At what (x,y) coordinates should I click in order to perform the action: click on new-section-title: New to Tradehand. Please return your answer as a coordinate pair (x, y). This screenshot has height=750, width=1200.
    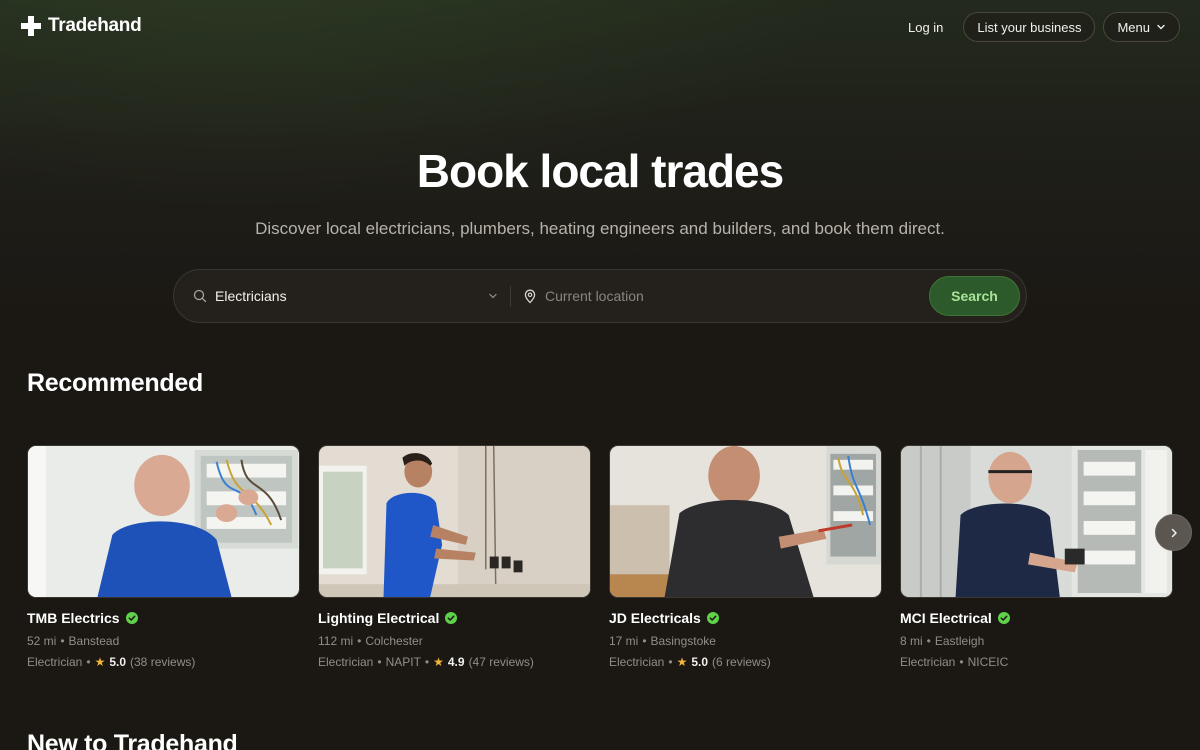
    Looking at the image, I should click on (132, 740).